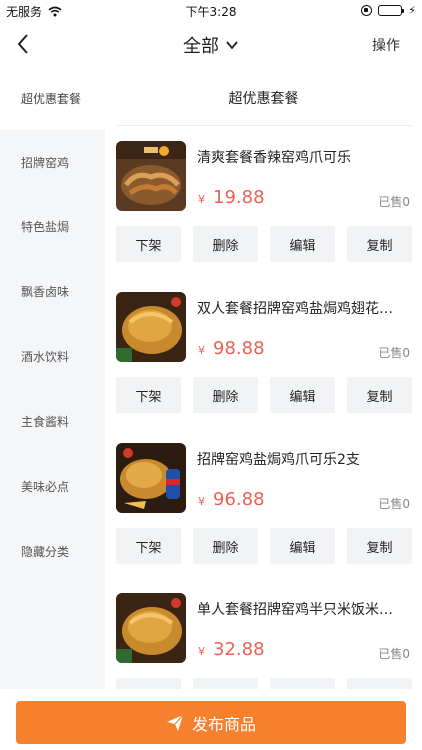 This screenshot has height=750, width=422. I want to click on product-card: 单人套餐招牌窑鸡半只米饭米… ¥ 32.88 已售0 下架 删除 编辑 复制, so click(264, 641).